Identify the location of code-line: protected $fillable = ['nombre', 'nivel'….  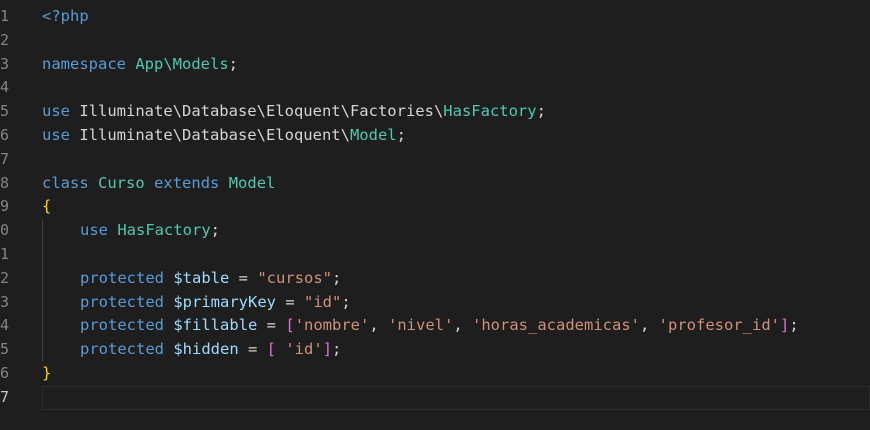
(456, 326).